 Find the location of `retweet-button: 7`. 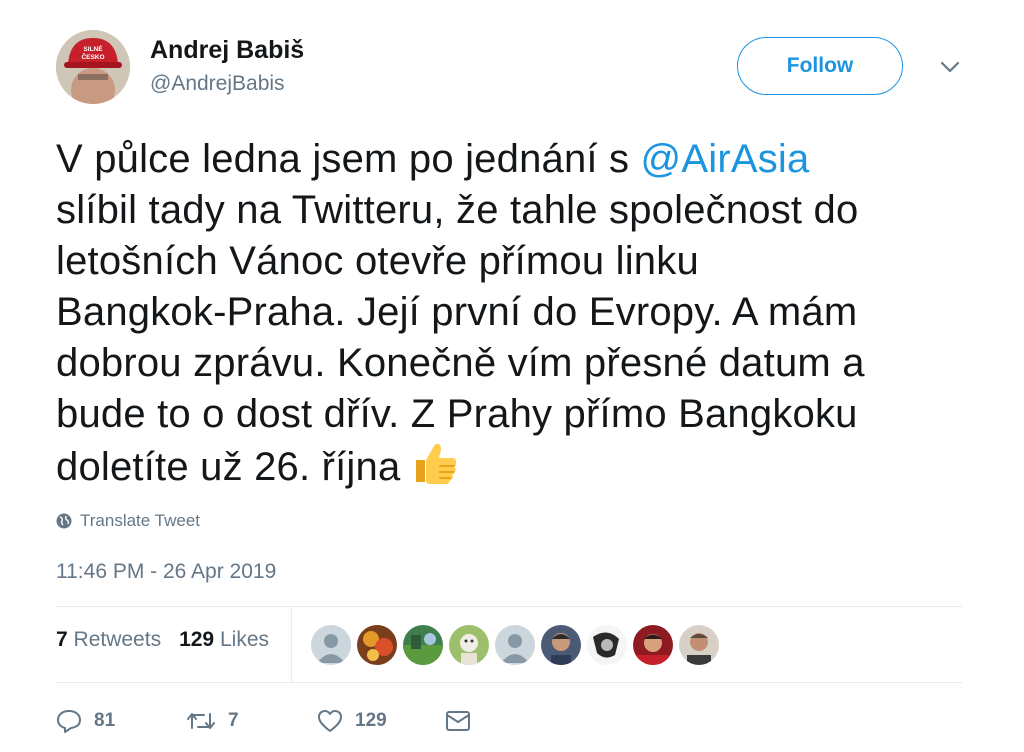

retweet-button: 7 is located at coordinates (251, 721).